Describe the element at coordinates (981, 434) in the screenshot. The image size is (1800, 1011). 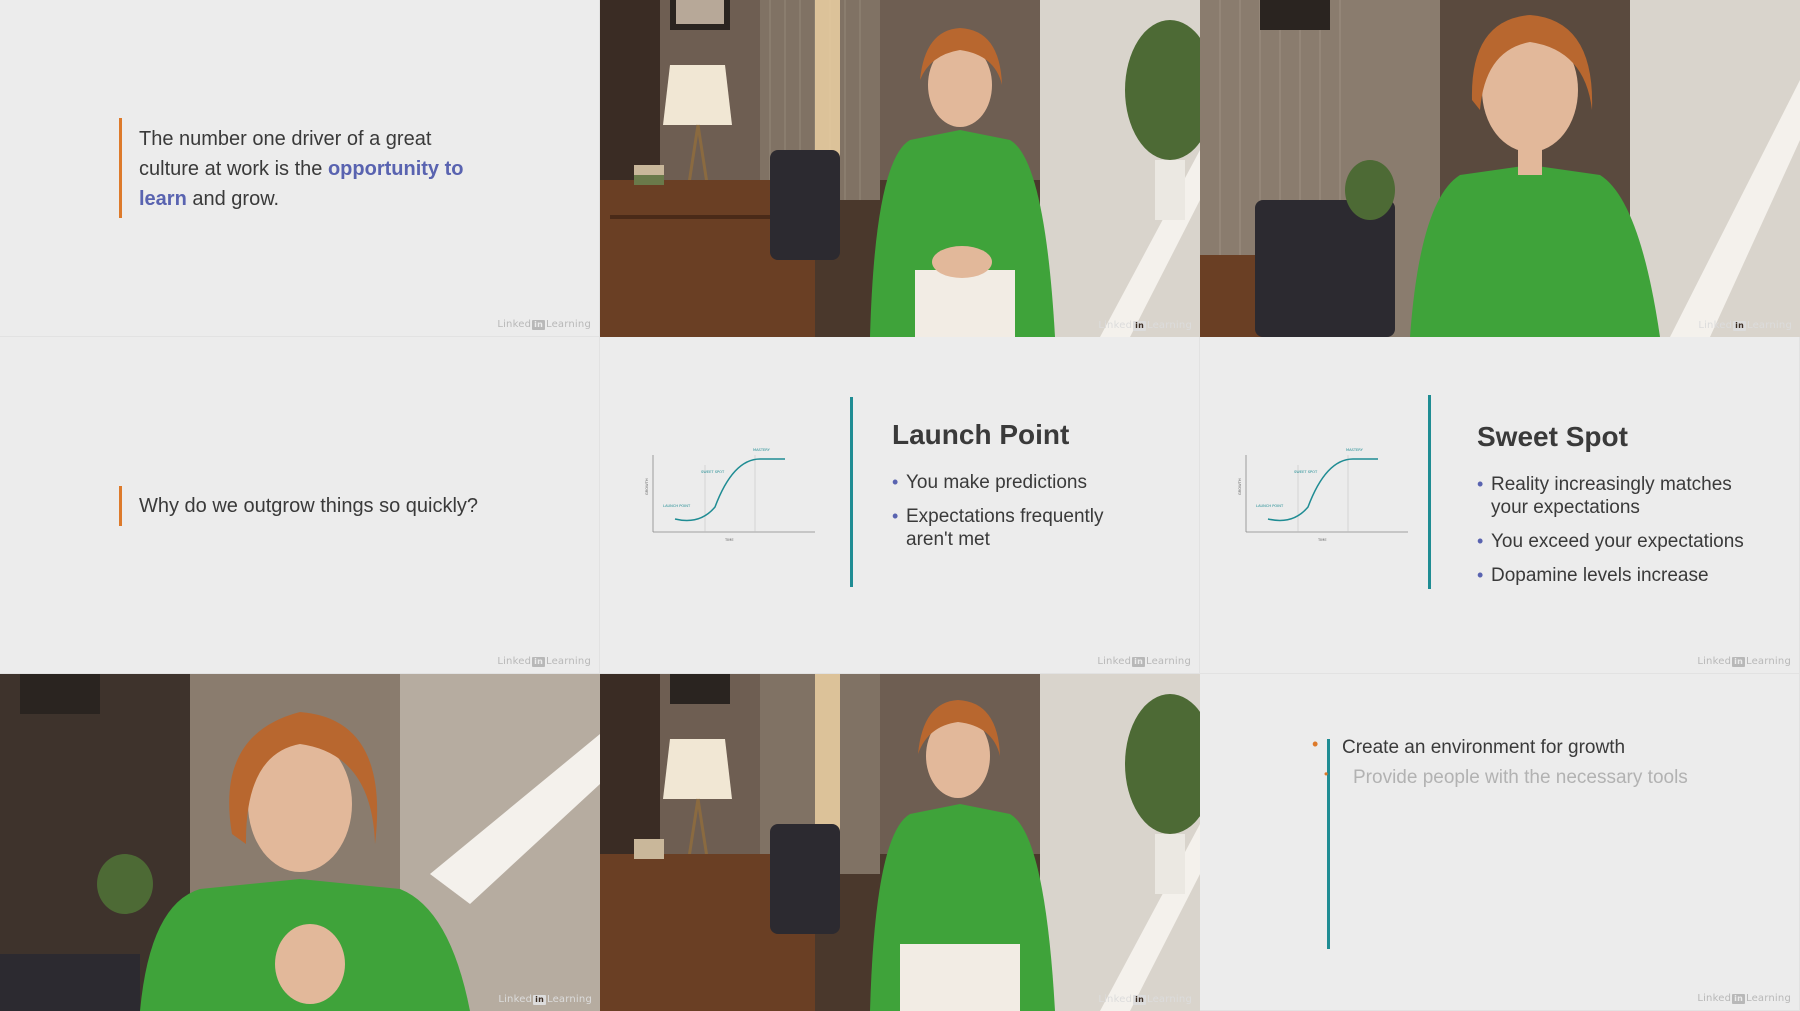
I see `slide-title: Launch Point` at that location.